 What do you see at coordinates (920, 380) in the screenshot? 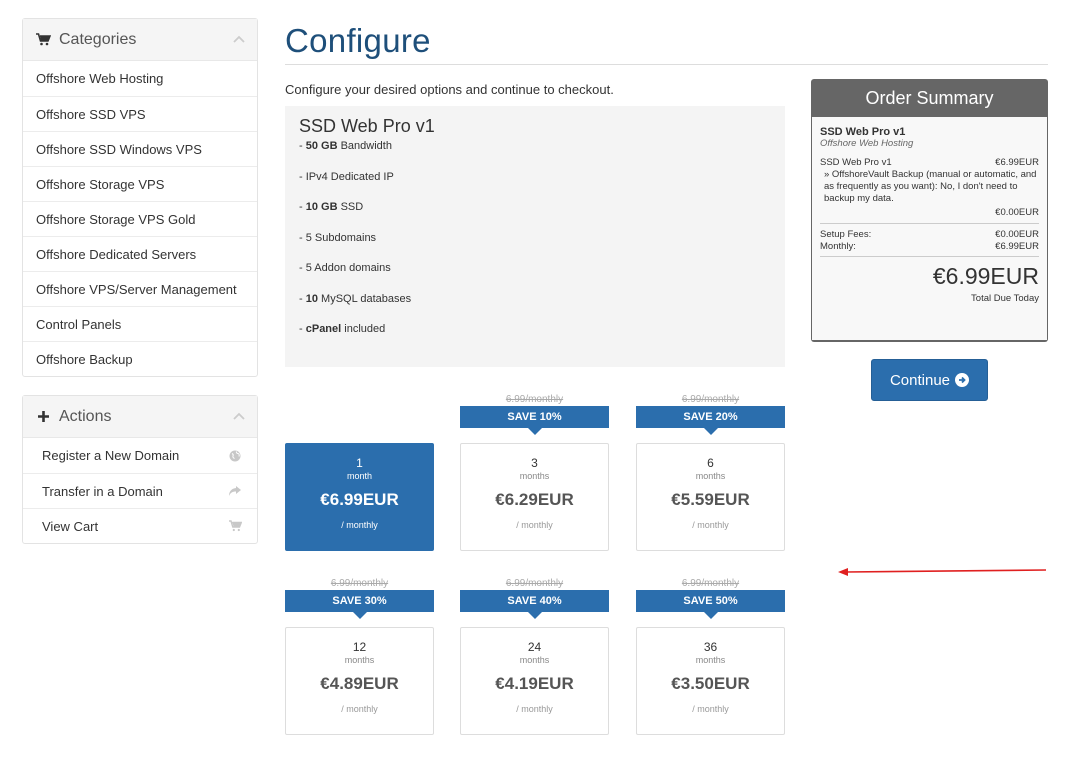
I see `continue-button-label: Continue` at bounding box center [920, 380].